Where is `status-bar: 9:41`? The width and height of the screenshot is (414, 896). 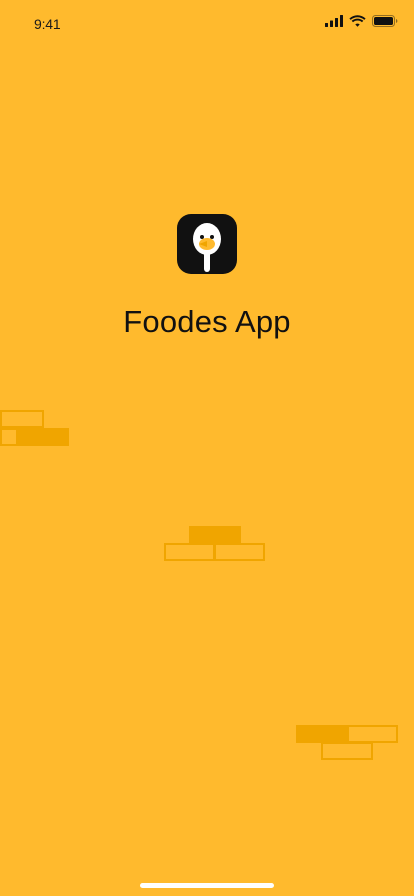
status-bar: 9:41 is located at coordinates (207, 24).